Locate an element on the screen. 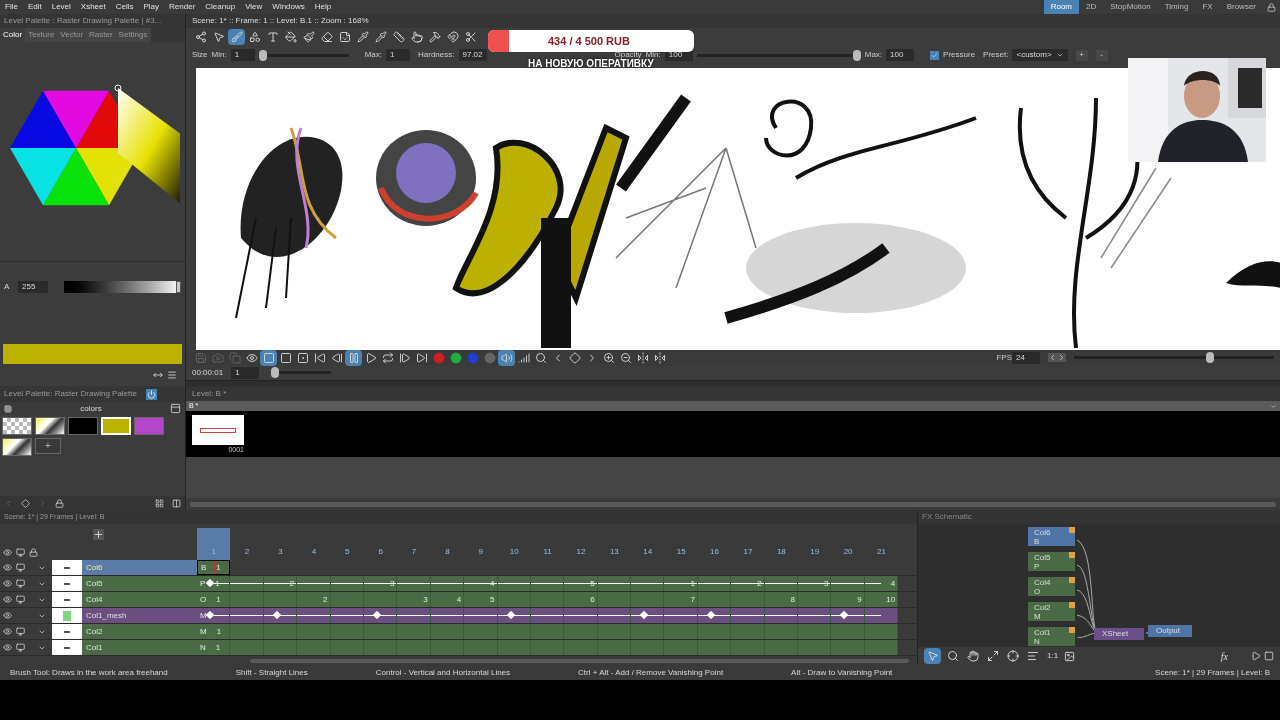  xsheet-cell: O 1 is located at coordinates (214, 599).